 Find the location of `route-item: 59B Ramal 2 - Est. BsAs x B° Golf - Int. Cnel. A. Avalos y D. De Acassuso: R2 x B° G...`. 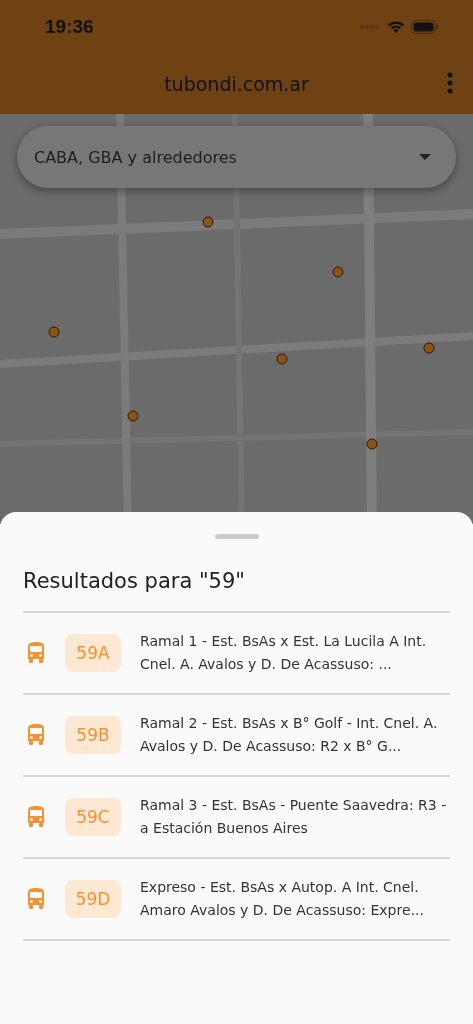

route-item: 59B Ramal 2 - Est. BsAs x B° Golf - Int. Cnel. A. Avalos y D. De Acassuso: R2 x B° G... is located at coordinates (236, 736).